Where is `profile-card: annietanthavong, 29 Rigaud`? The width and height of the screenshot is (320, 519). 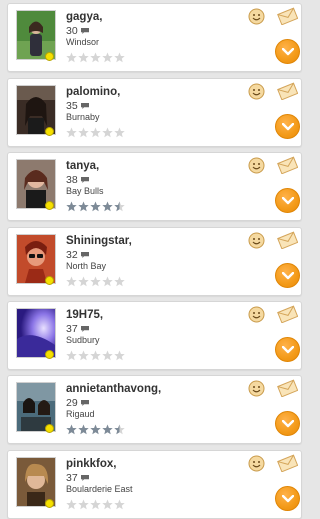
profile-card: annietanthavong, 29 Rigaud is located at coordinates (154, 409).